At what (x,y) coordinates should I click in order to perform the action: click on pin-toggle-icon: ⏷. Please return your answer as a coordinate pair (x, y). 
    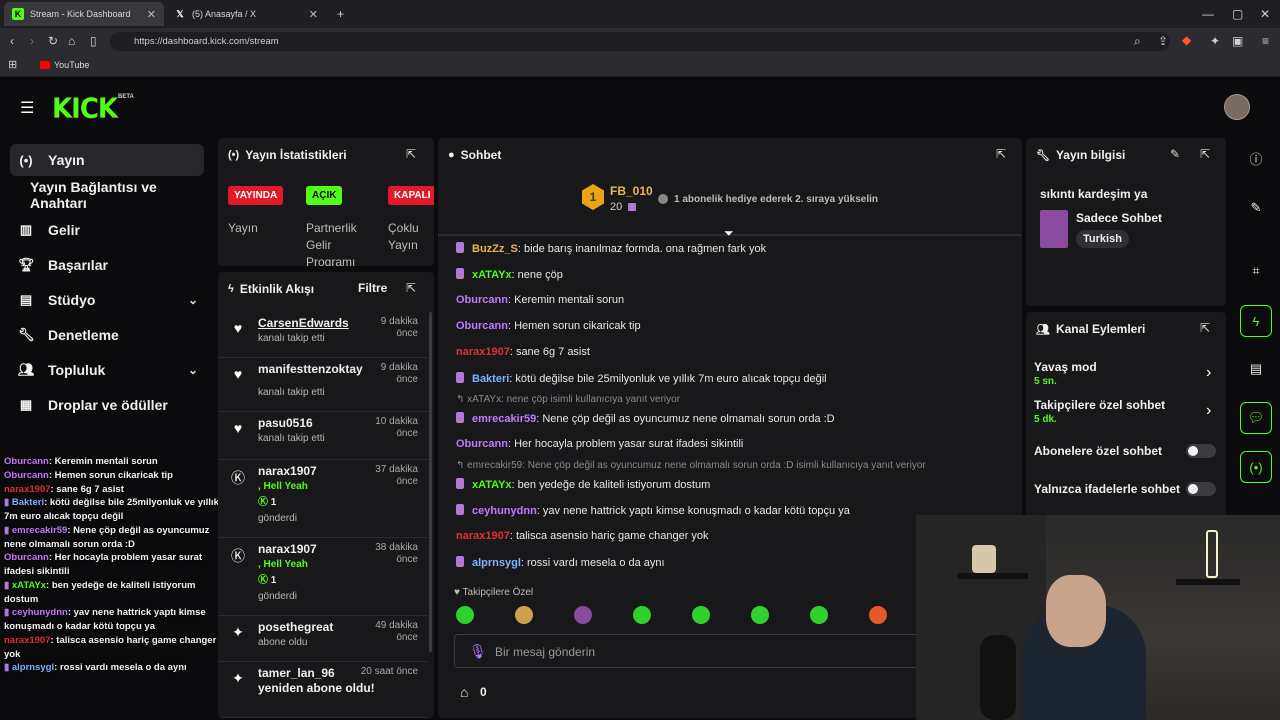
    Looking at the image, I should click on (729, 233).